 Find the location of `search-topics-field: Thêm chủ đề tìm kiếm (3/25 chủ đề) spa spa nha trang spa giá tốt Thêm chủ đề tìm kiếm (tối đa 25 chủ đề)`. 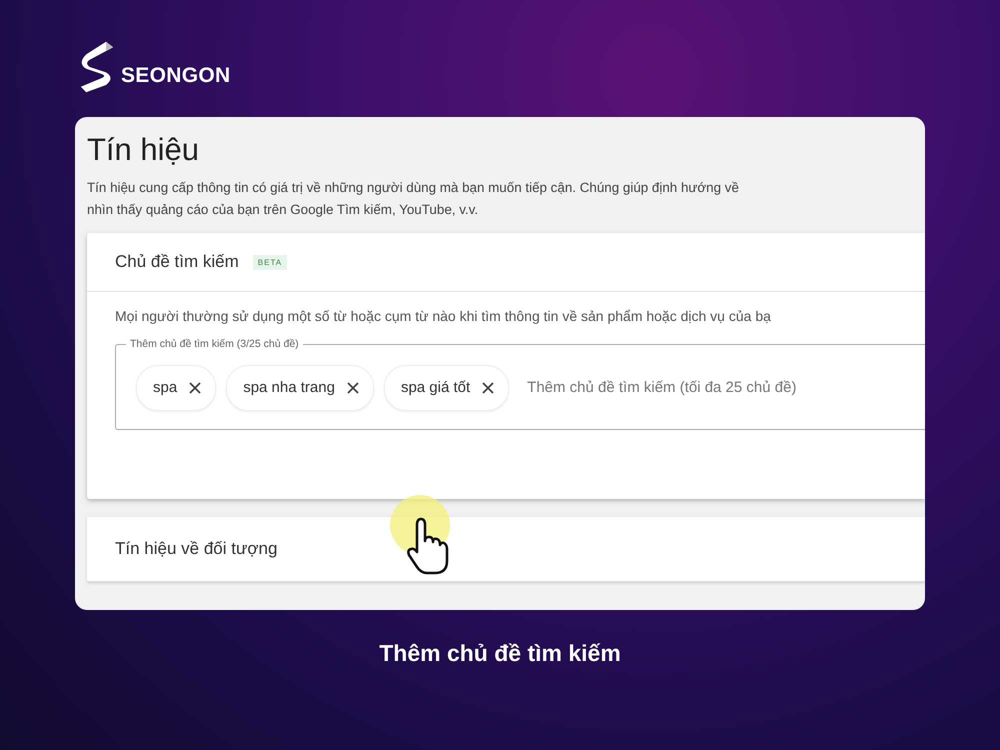

search-topics-field: Thêm chủ đề tìm kiếm (3/25 chủ đề) spa spa nha trang spa giá tốt Thêm chủ đề tìm kiếm (tối đa 25 chủ đề) is located at coordinates (520, 384).